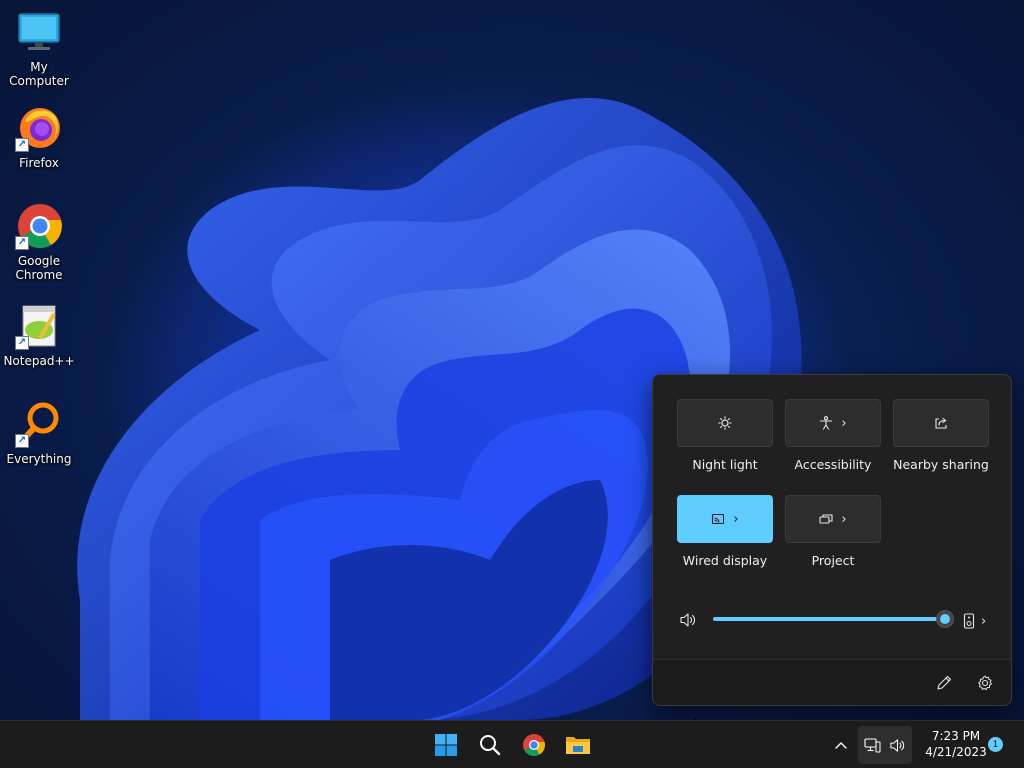 The height and width of the screenshot is (768, 1024). What do you see at coordinates (39, 74) in the screenshot?
I see `desktop-icon-label: My Computer` at bounding box center [39, 74].